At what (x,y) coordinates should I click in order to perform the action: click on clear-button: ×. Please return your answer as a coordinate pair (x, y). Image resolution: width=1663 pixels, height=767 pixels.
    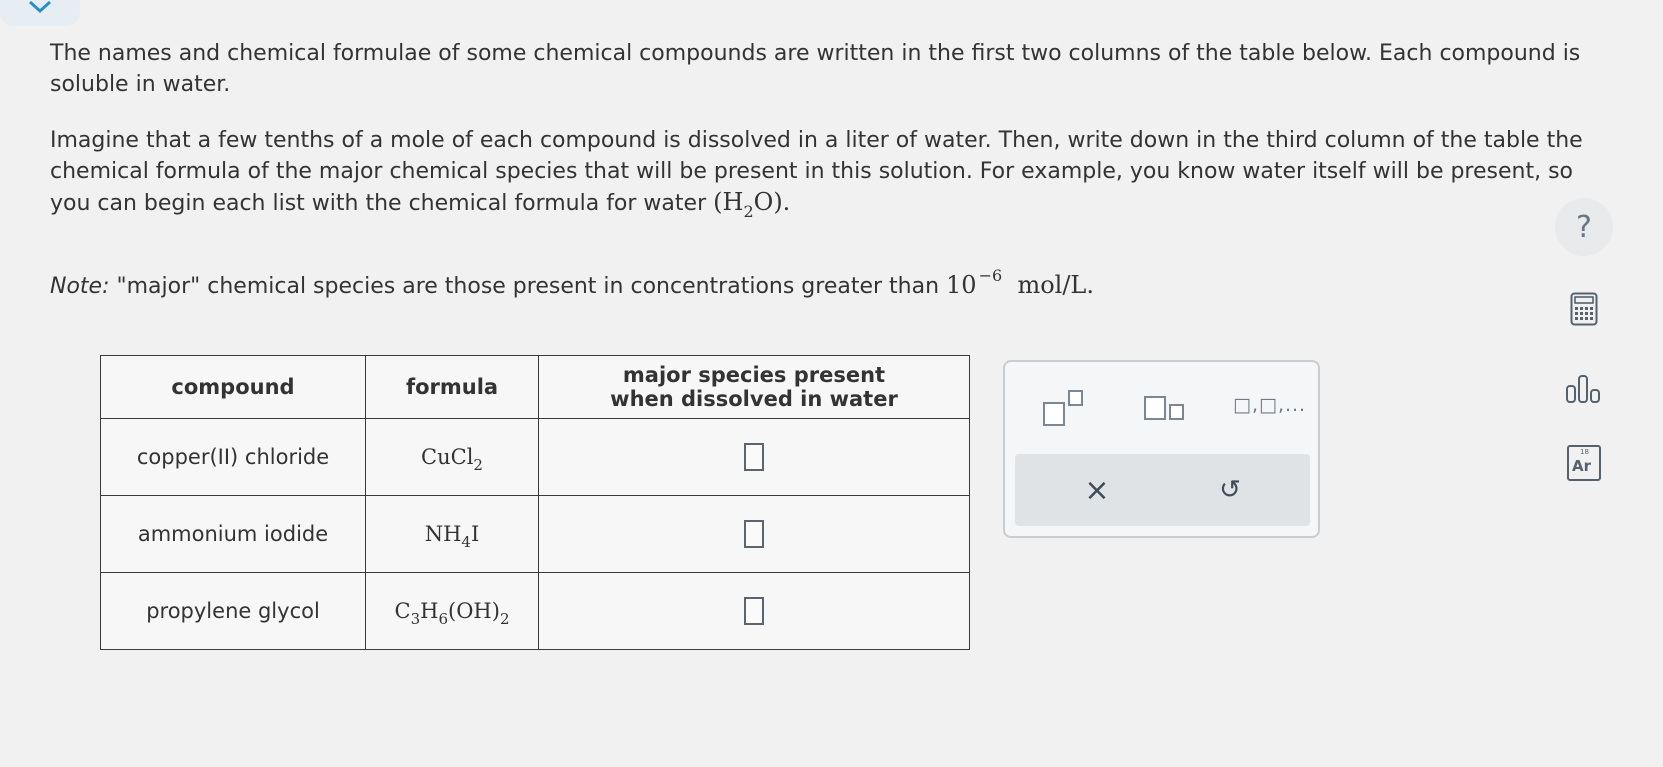
    Looking at the image, I should click on (1097, 490).